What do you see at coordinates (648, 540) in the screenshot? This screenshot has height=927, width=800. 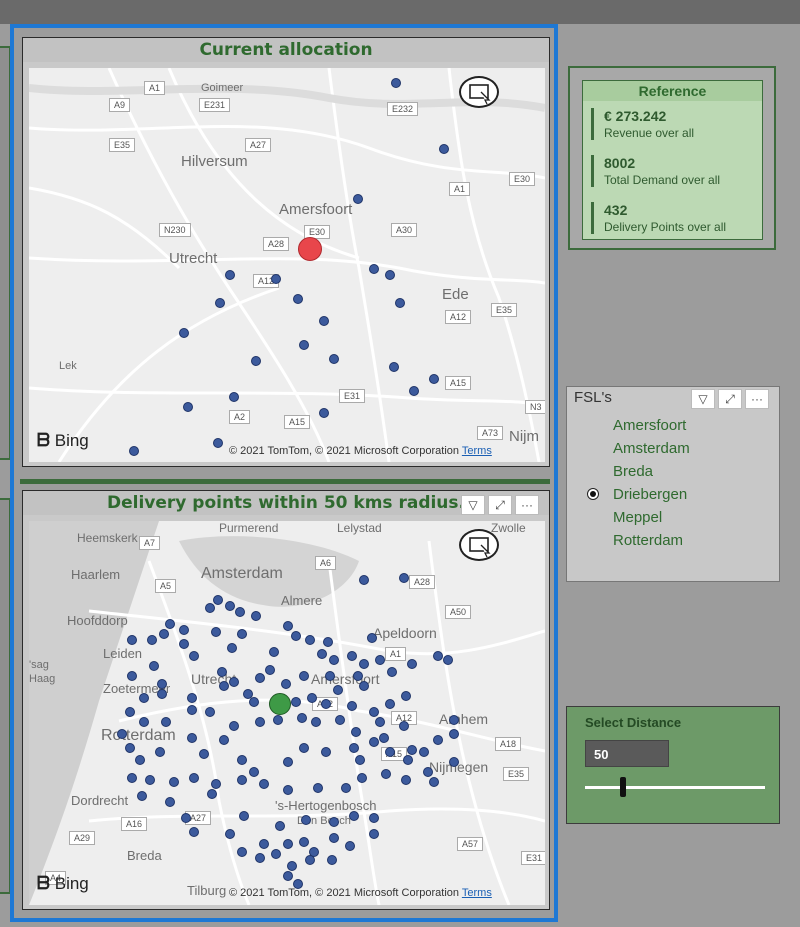 I see `fsl-option: Rotterdam` at bounding box center [648, 540].